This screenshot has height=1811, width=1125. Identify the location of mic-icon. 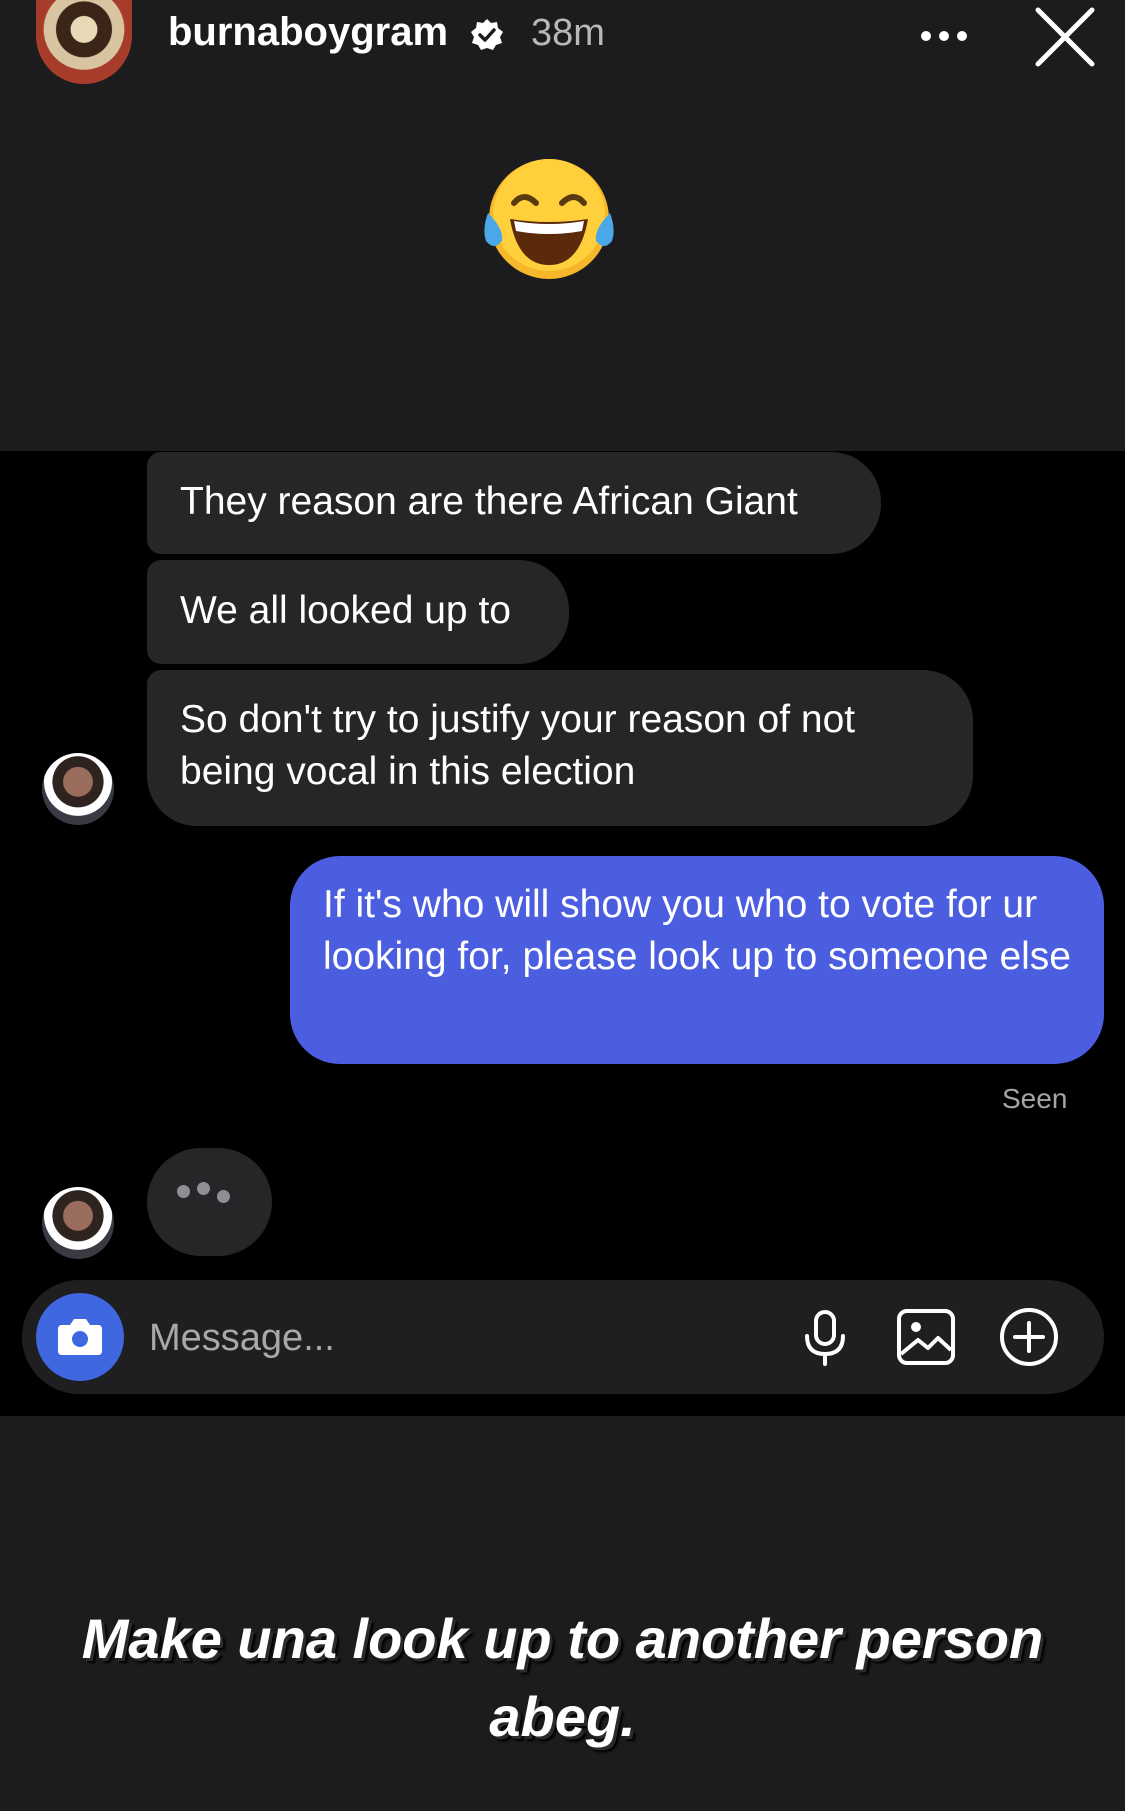
(825, 1338).